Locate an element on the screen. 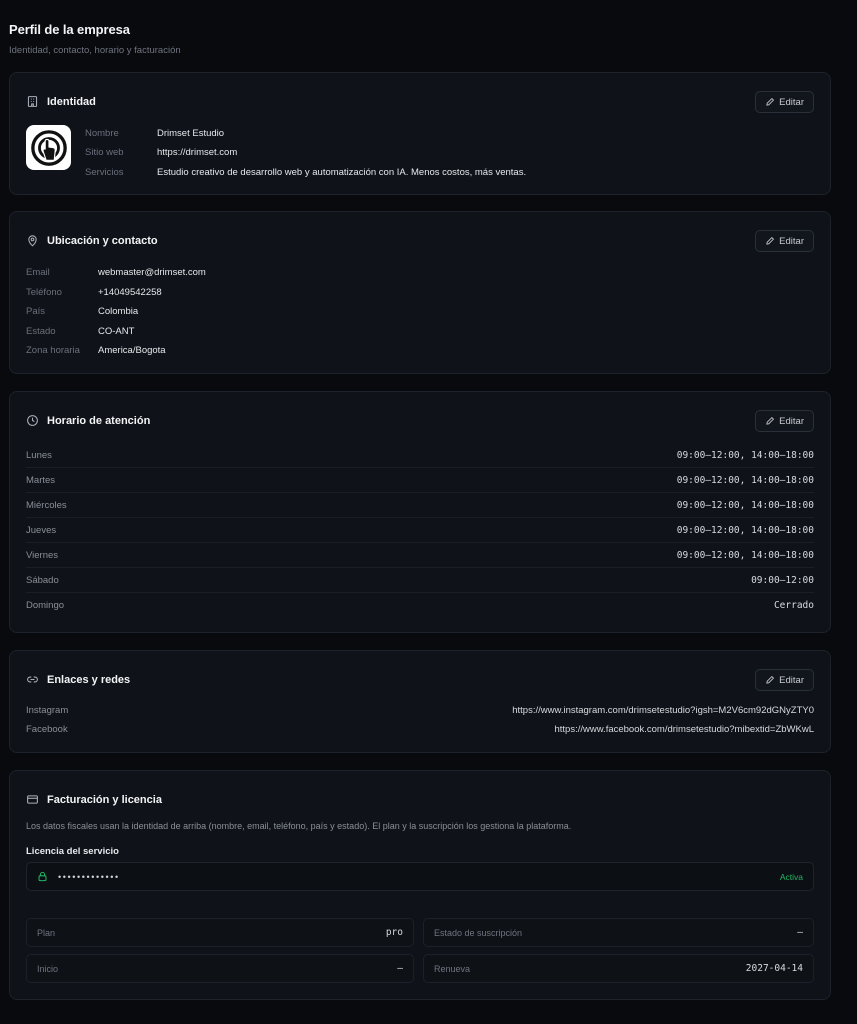  subscription-status-field: Estado de suscripción — is located at coordinates (618, 932).